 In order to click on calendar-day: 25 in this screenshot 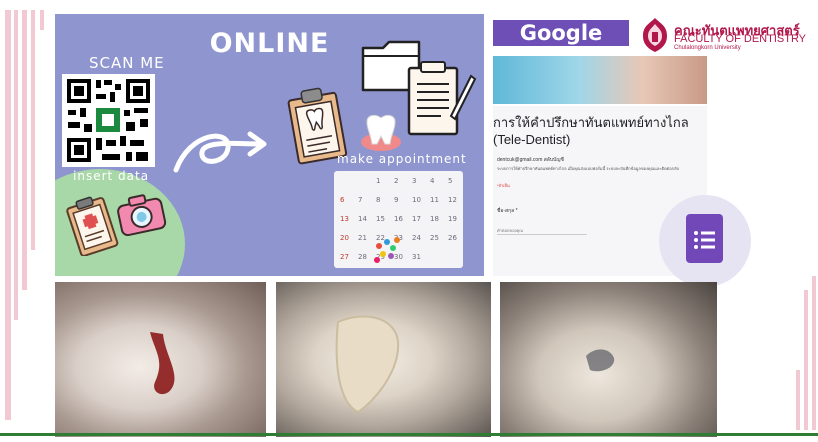, I will do `click(434, 238)`.